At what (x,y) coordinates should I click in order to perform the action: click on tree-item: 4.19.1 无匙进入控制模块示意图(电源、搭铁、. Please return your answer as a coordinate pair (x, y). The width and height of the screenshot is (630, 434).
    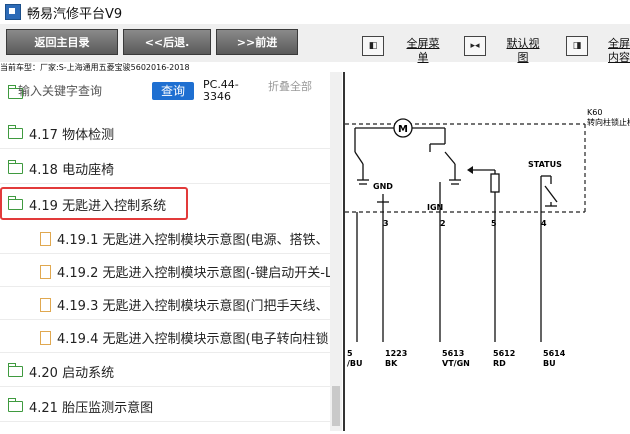
    Looking at the image, I should click on (165, 239).